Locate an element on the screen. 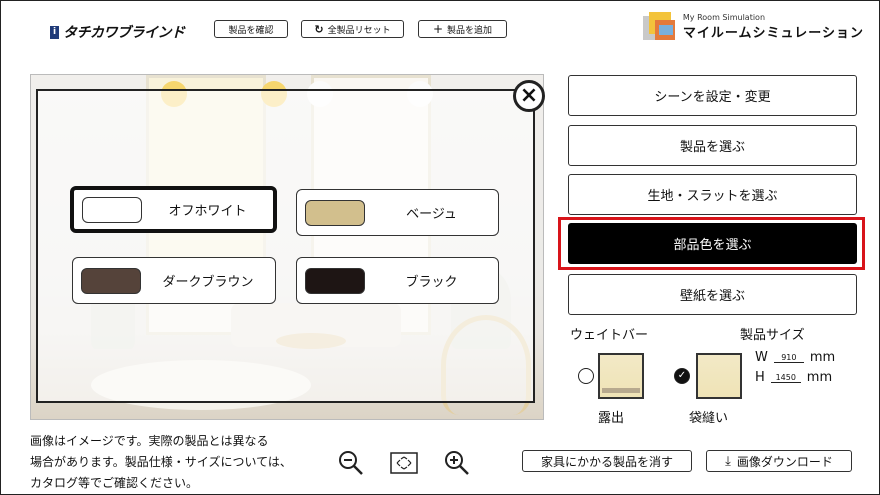 This screenshot has width=880, height=495. brand-subtitle: My Room Simulation is located at coordinates (724, 17).